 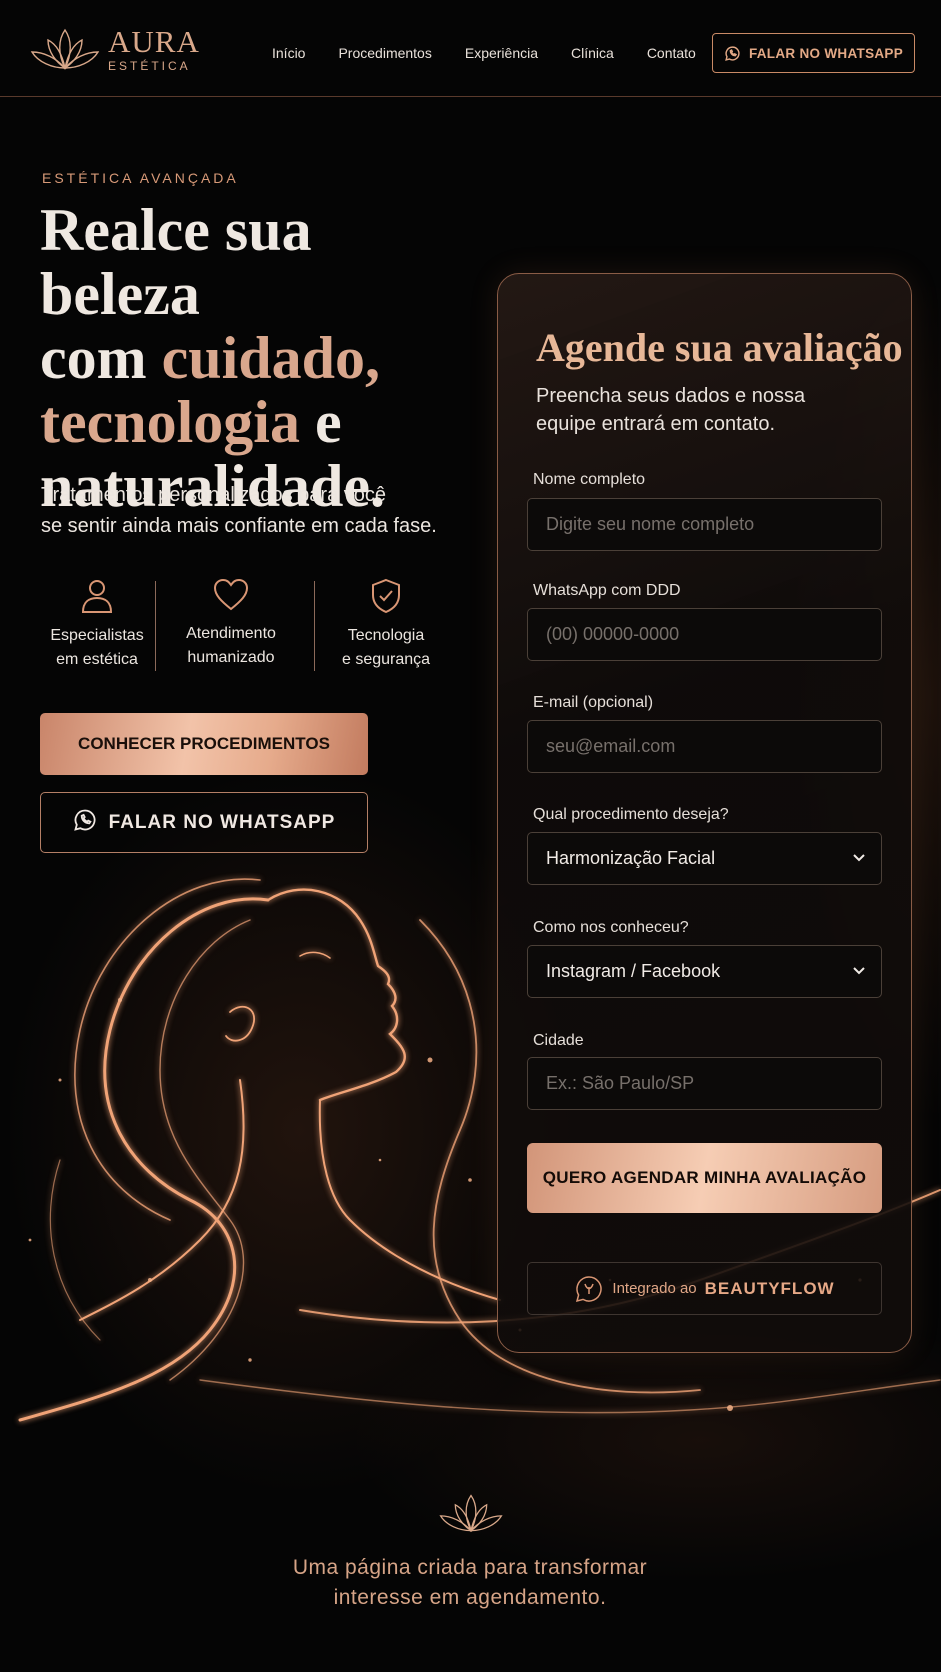 I want to click on city-label: Cidade, so click(x=558, y=1040).